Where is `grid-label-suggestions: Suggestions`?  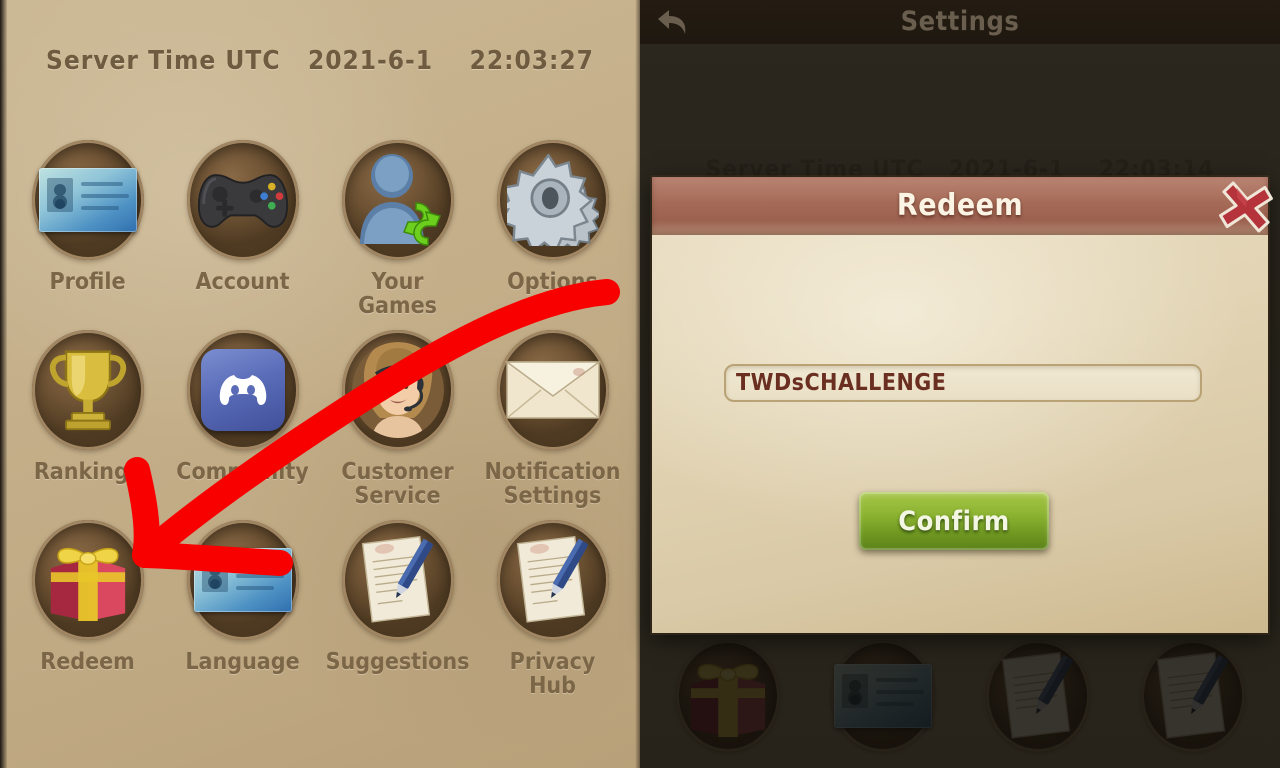
grid-label-suggestions: Suggestions is located at coordinates (397, 662).